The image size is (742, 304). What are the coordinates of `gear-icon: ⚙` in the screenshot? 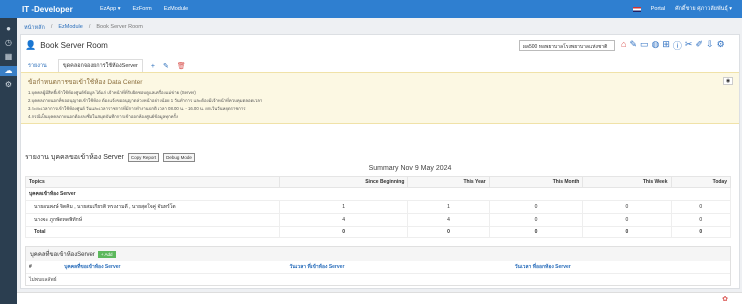 It's located at (8, 85).